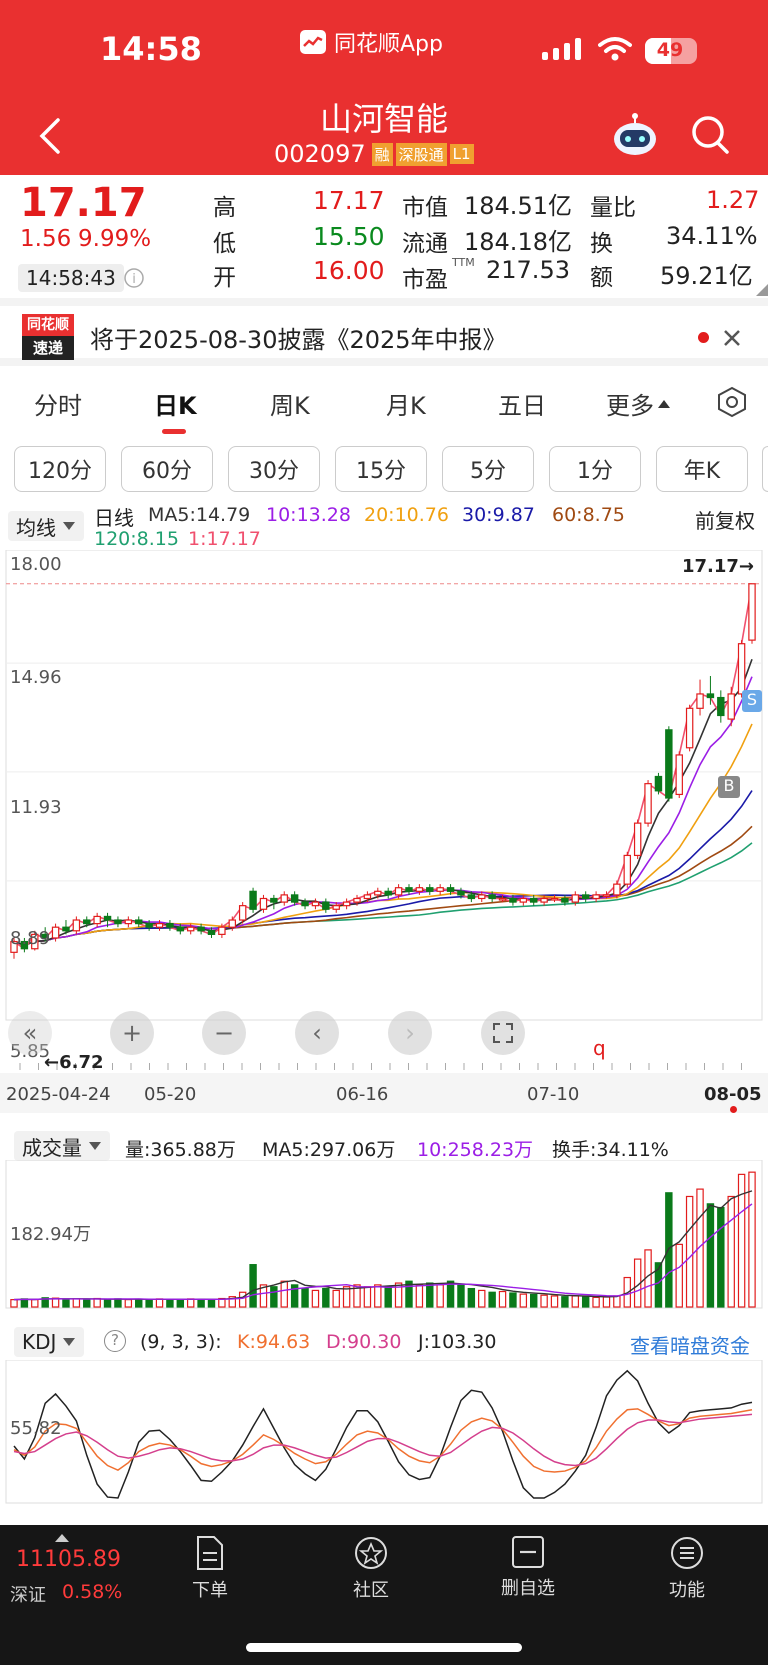 This screenshot has height=1665, width=768. I want to click on volume-axis-mid: 182.94万, so click(50, 1234).